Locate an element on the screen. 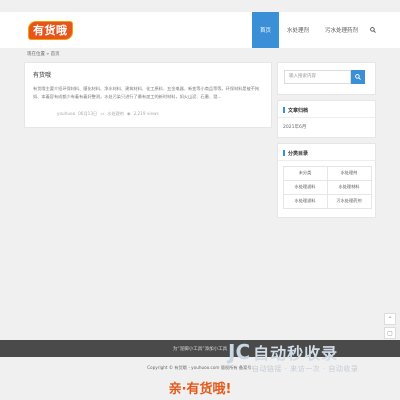 The image size is (400, 400). eye-icon: ◉ is located at coordinates (128, 113).